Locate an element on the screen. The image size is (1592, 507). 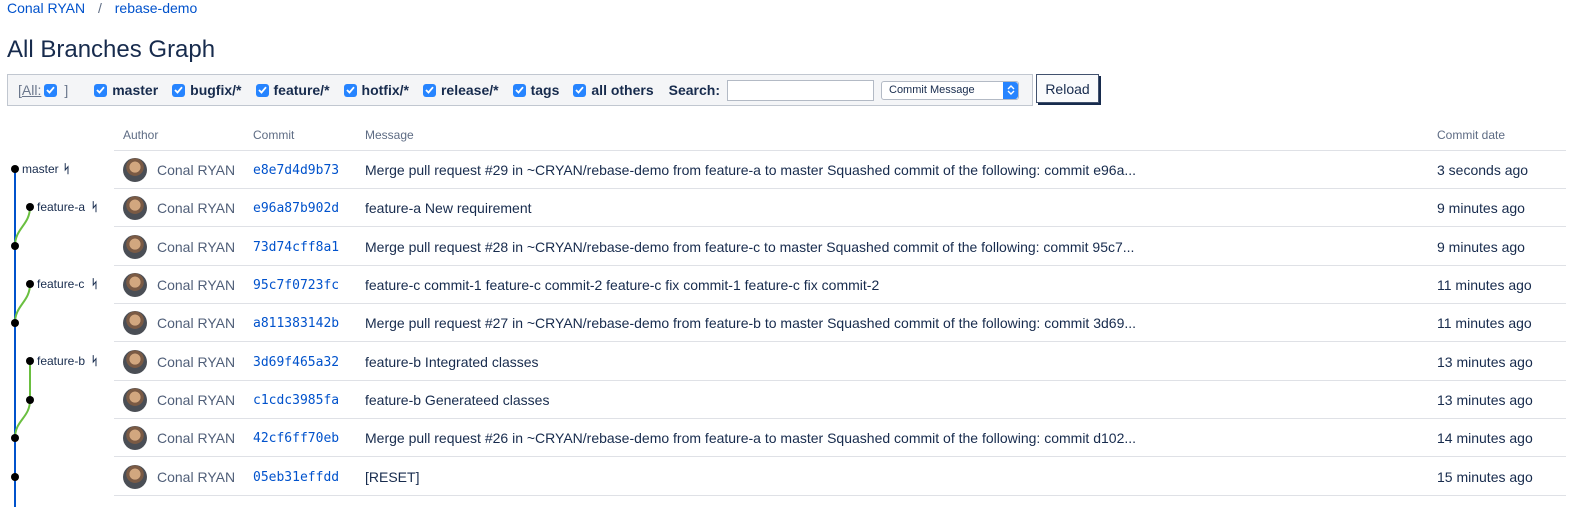
commit-hash-link: 3d69f465a32 is located at coordinates (296, 362).